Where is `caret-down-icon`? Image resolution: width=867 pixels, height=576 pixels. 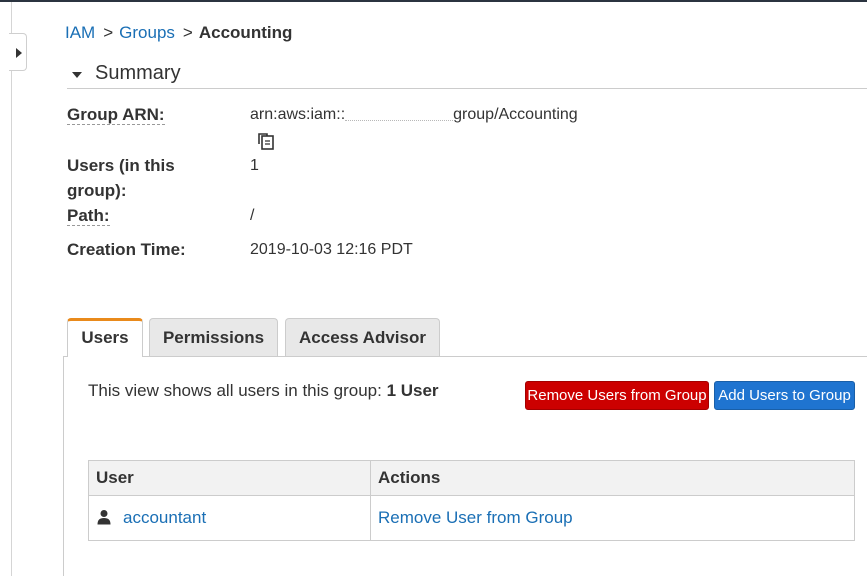
caret-down-icon is located at coordinates (77, 75).